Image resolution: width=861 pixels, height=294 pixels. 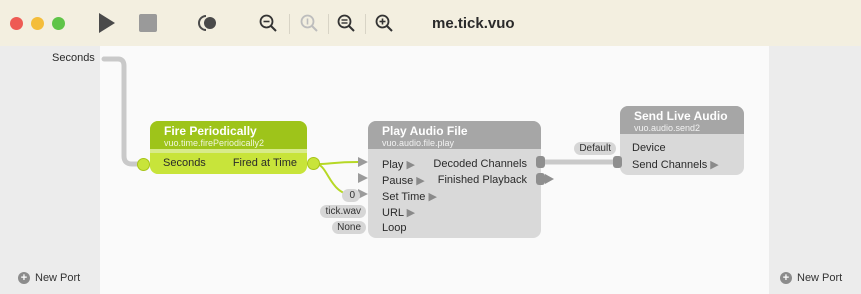 I want to click on node-header: Play Audio File vuo.audio.file.play, so click(x=454, y=135).